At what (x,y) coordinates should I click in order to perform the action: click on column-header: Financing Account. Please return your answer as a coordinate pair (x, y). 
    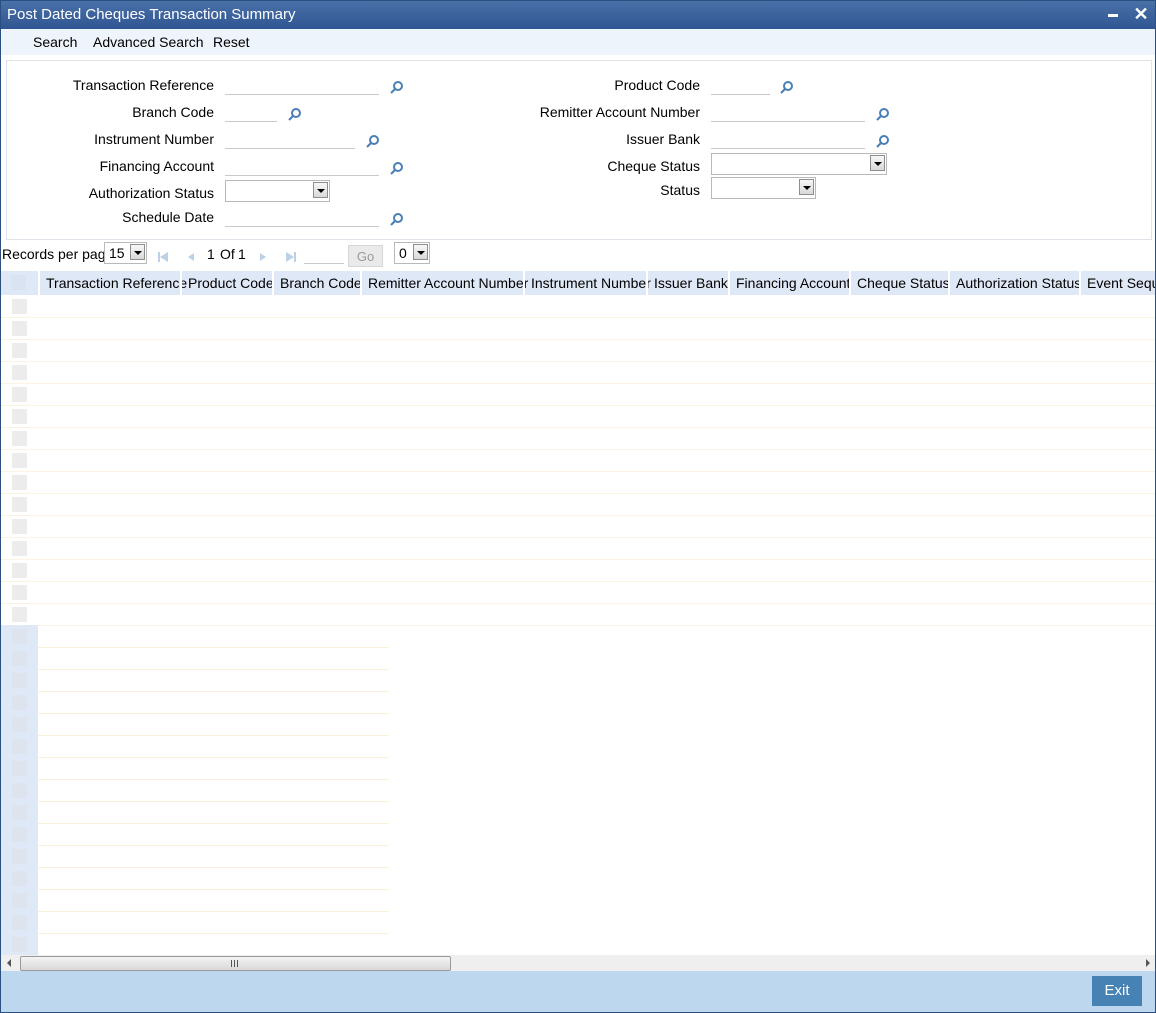
    Looking at the image, I should click on (789, 283).